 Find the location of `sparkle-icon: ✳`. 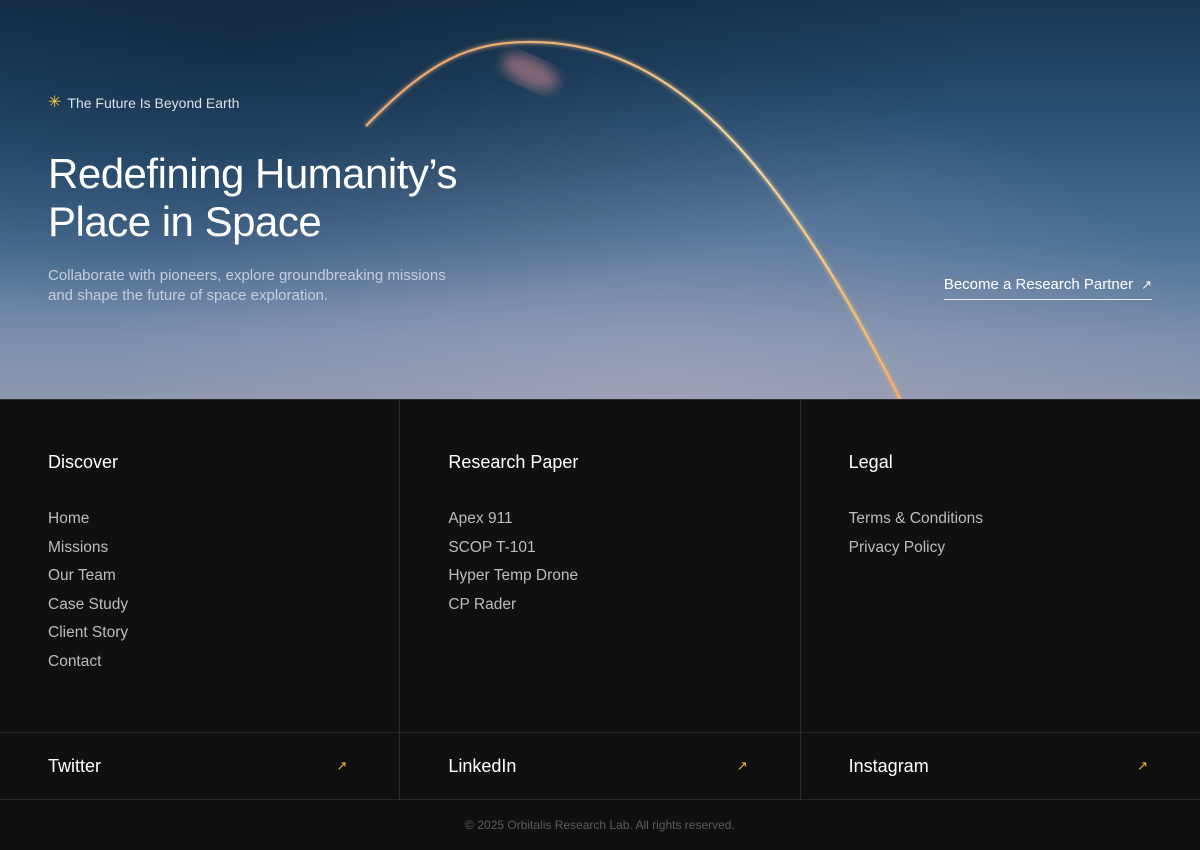

sparkle-icon: ✳ is located at coordinates (55, 102).